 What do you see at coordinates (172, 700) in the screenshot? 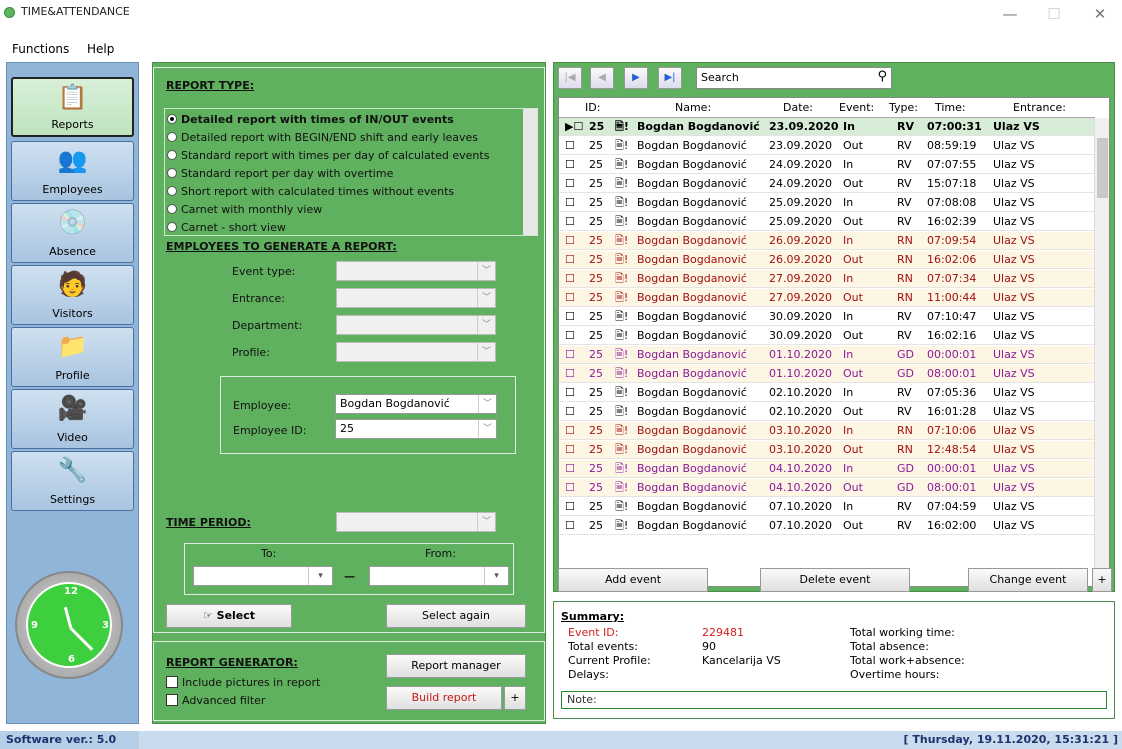
I see `advanced-filter-checkbox` at bounding box center [172, 700].